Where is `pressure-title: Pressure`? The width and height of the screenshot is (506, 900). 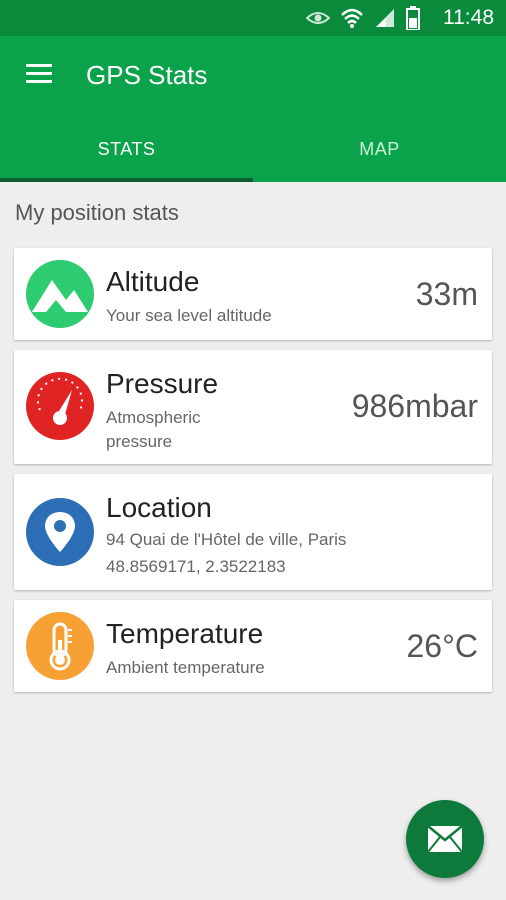
pressure-title: Pressure is located at coordinates (162, 383).